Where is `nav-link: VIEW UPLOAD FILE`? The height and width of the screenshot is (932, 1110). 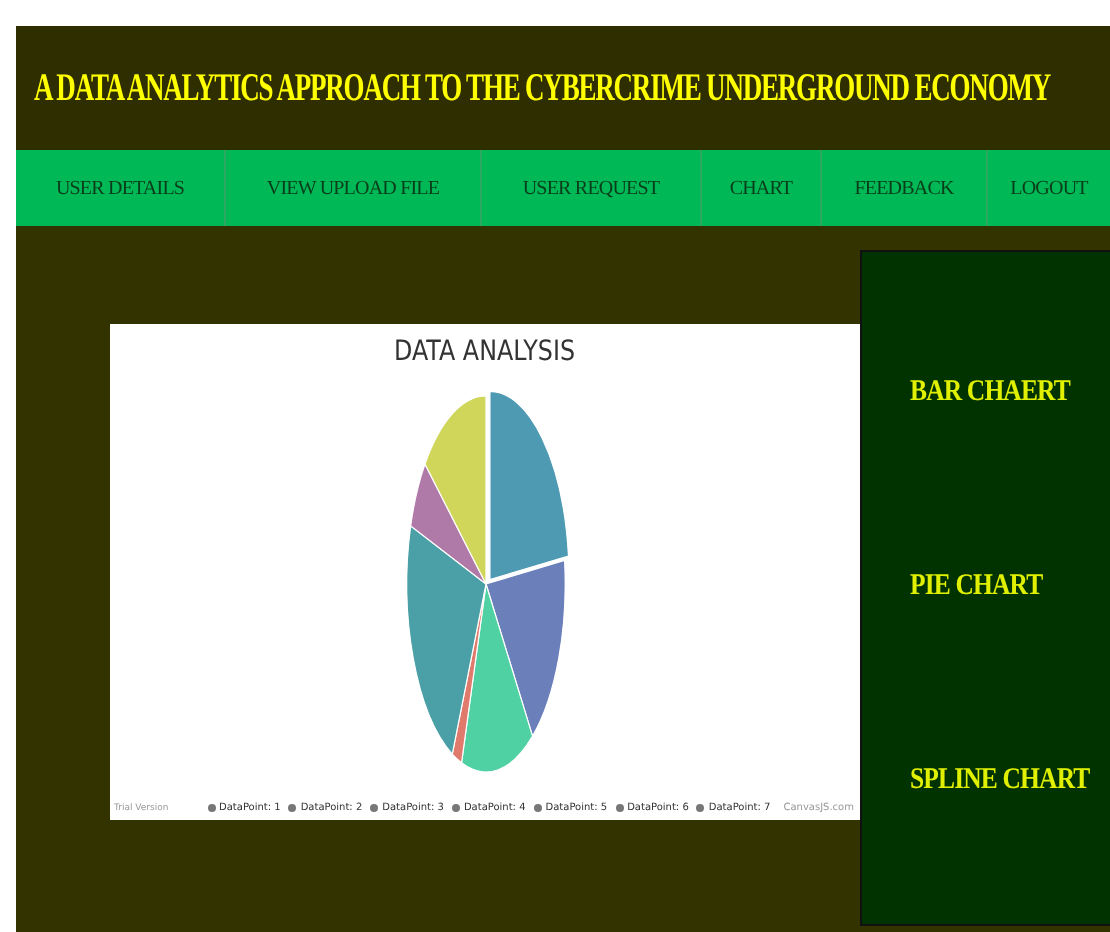 nav-link: VIEW UPLOAD FILE is located at coordinates (352, 188).